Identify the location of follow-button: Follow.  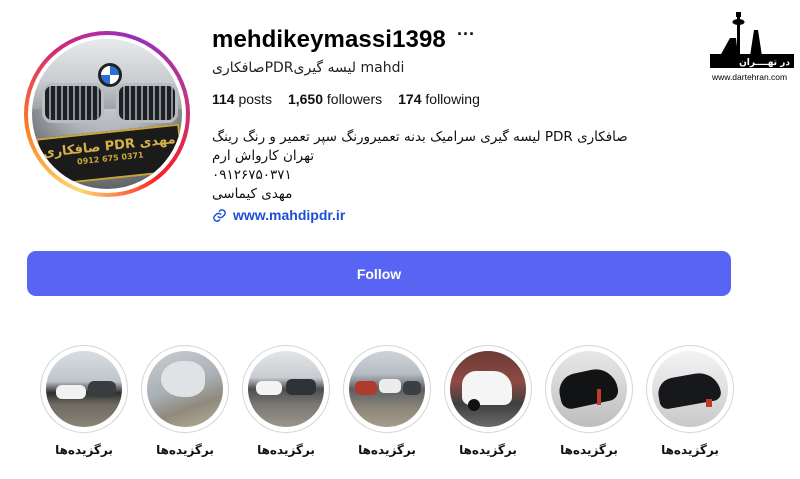
(379, 273).